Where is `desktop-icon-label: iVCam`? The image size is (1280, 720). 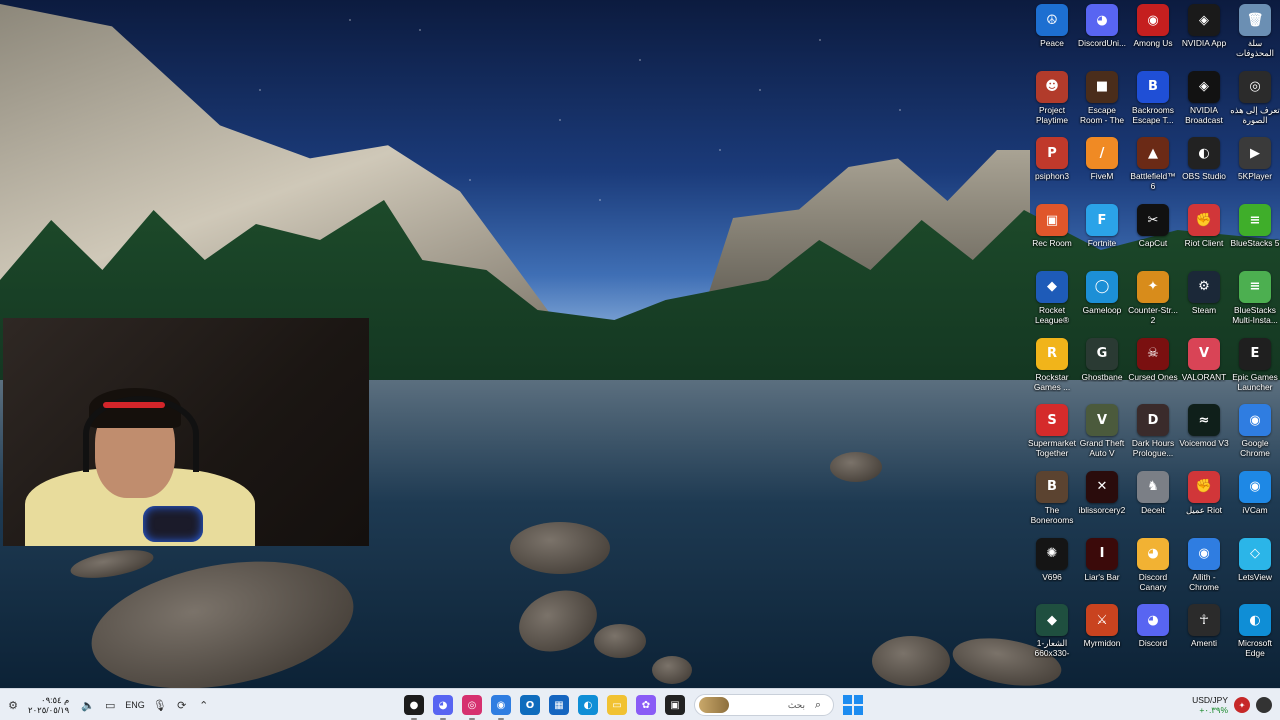 desktop-icon-label: iVCam is located at coordinates (1255, 509).